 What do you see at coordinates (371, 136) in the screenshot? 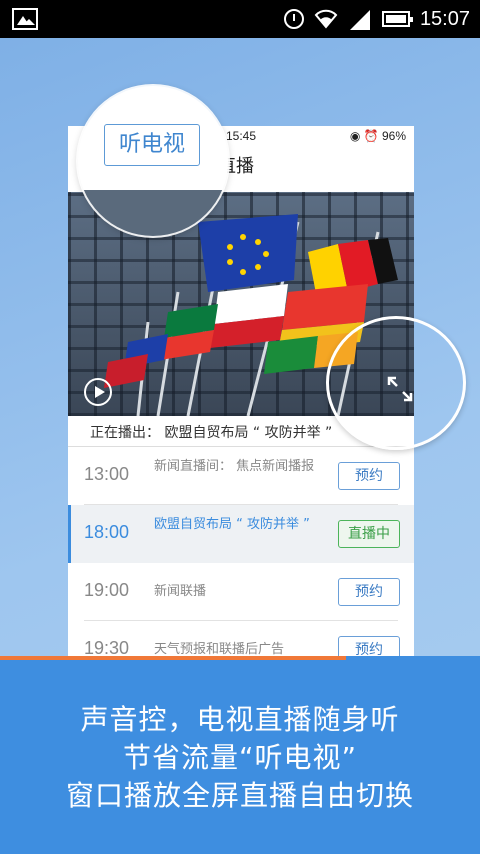
I see `alarm-small-icon: ⏰` at bounding box center [371, 136].